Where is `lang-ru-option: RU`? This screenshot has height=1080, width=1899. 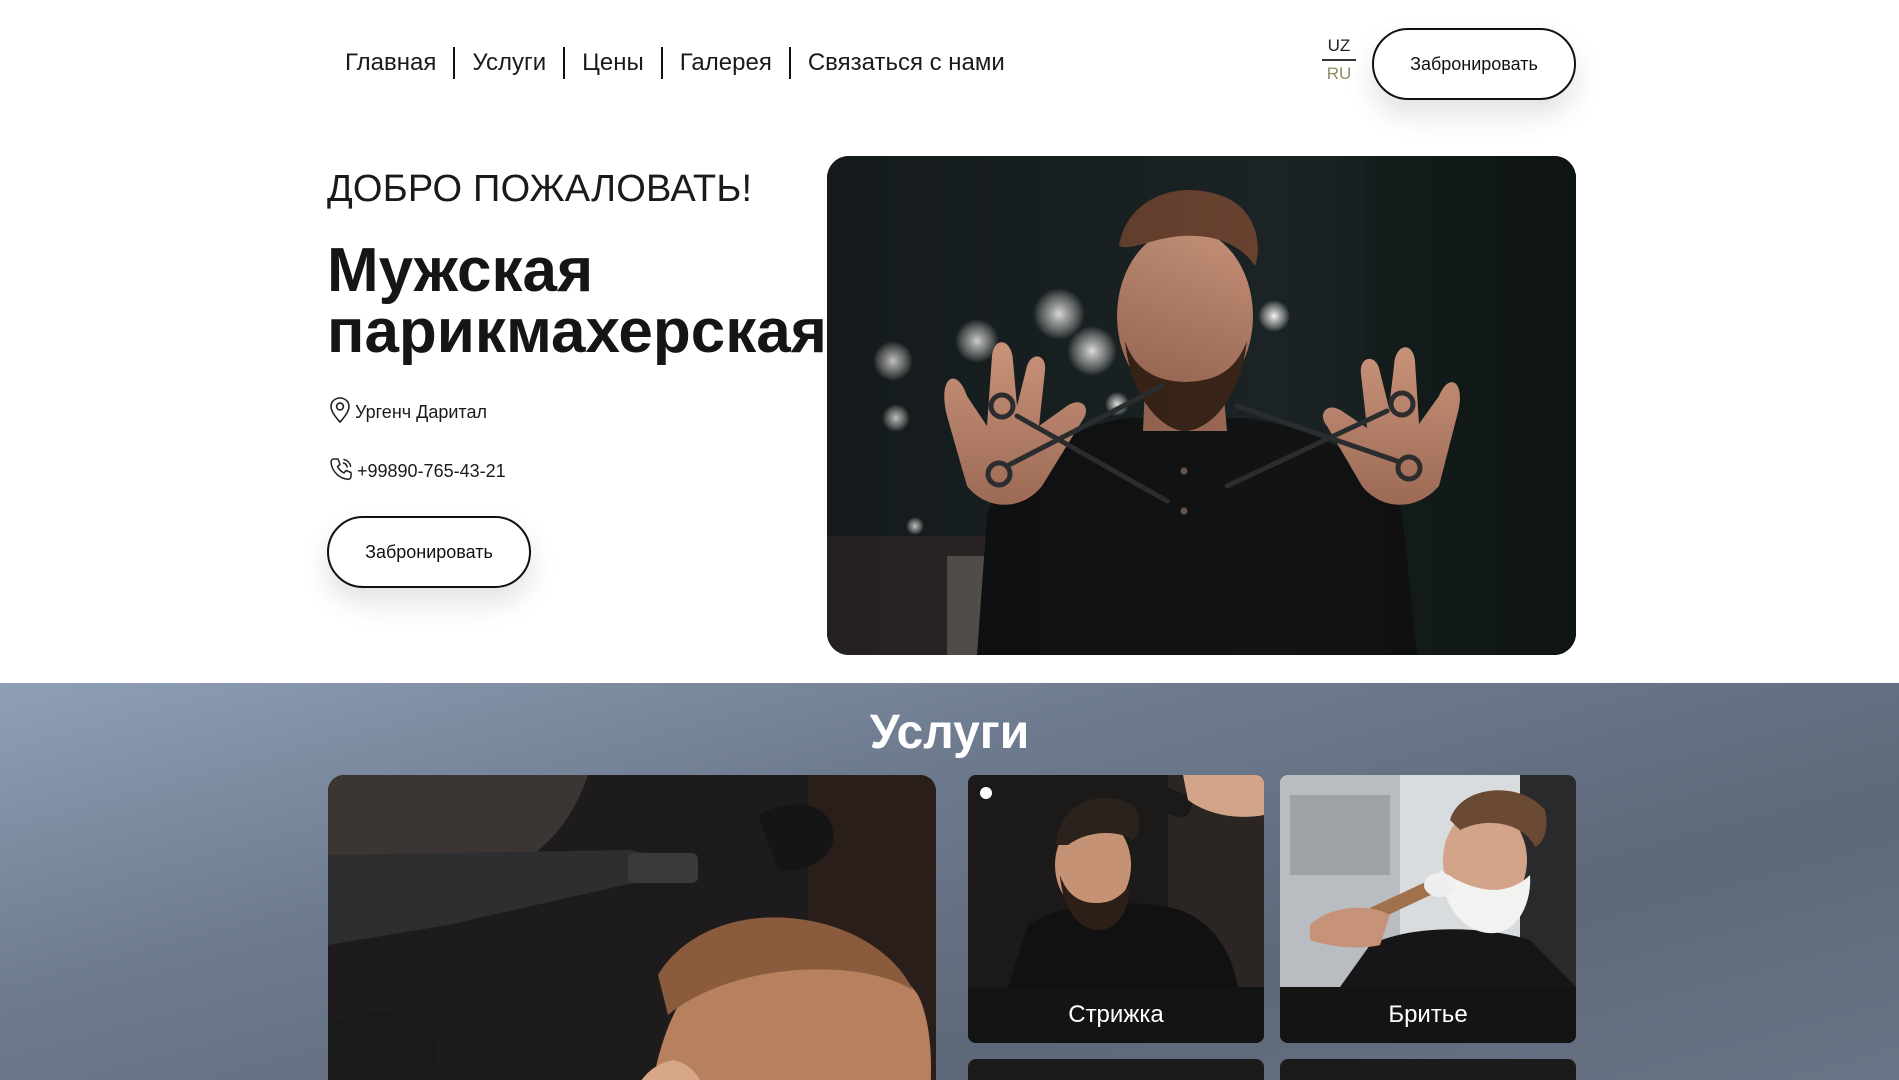 lang-ru-option: RU is located at coordinates (1339, 72).